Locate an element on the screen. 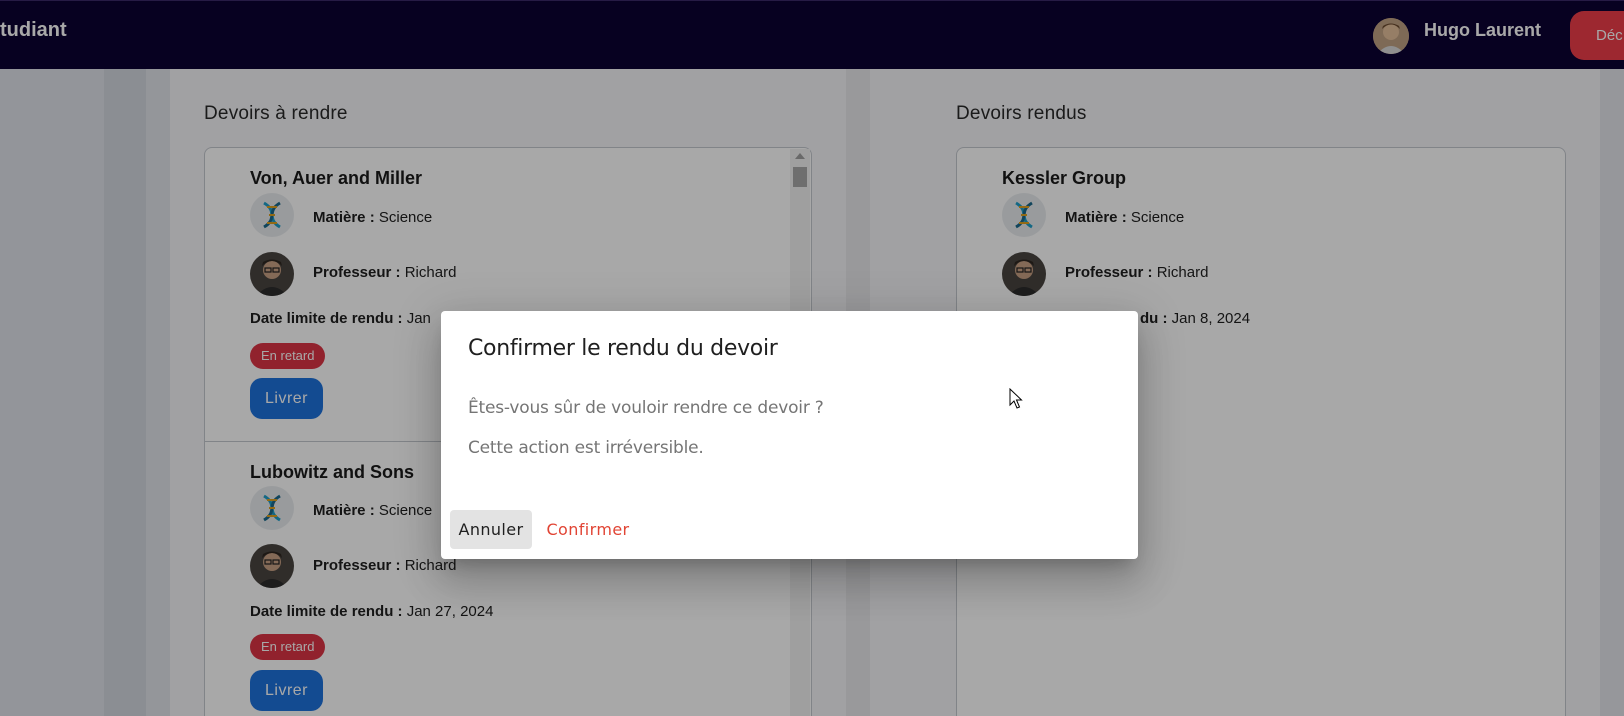 This screenshot has width=1624, height=716. cancel-button: Annuler is located at coordinates (491, 529).